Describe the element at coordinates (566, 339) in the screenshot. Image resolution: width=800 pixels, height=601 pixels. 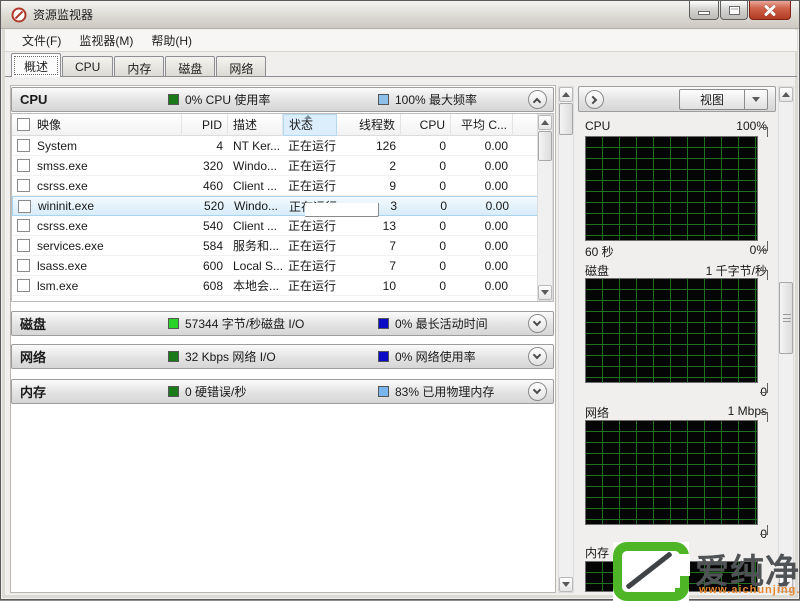
I see `left-pane-scrollbar` at that location.